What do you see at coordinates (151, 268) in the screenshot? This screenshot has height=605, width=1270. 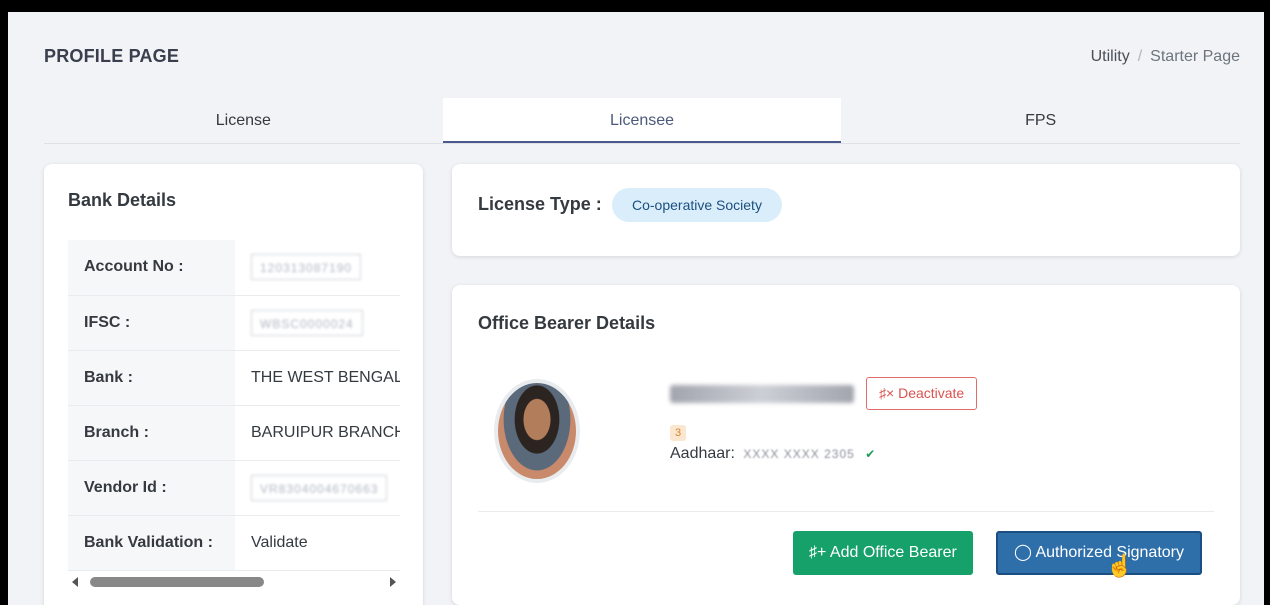 I see `account-no-label: Account No :` at bounding box center [151, 268].